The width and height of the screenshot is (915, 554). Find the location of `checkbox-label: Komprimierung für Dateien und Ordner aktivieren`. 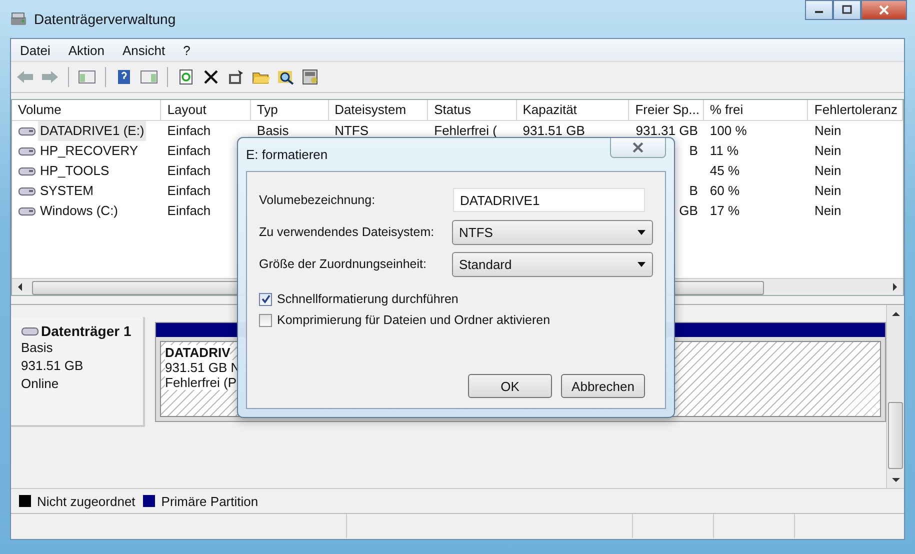

checkbox-label: Komprimierung für Dateien und Ordner aktivieren is located at coordinates (413, 320).